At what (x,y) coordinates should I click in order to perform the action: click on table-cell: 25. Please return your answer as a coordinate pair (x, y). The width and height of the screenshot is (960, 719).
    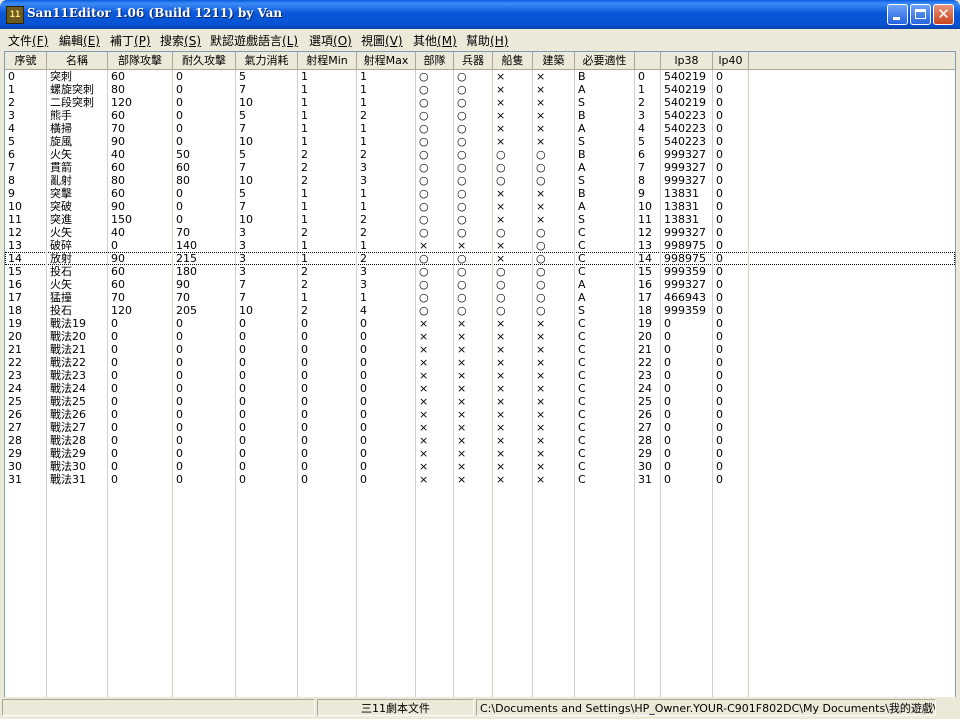
    Looking at the image, I should click on (26, 401).